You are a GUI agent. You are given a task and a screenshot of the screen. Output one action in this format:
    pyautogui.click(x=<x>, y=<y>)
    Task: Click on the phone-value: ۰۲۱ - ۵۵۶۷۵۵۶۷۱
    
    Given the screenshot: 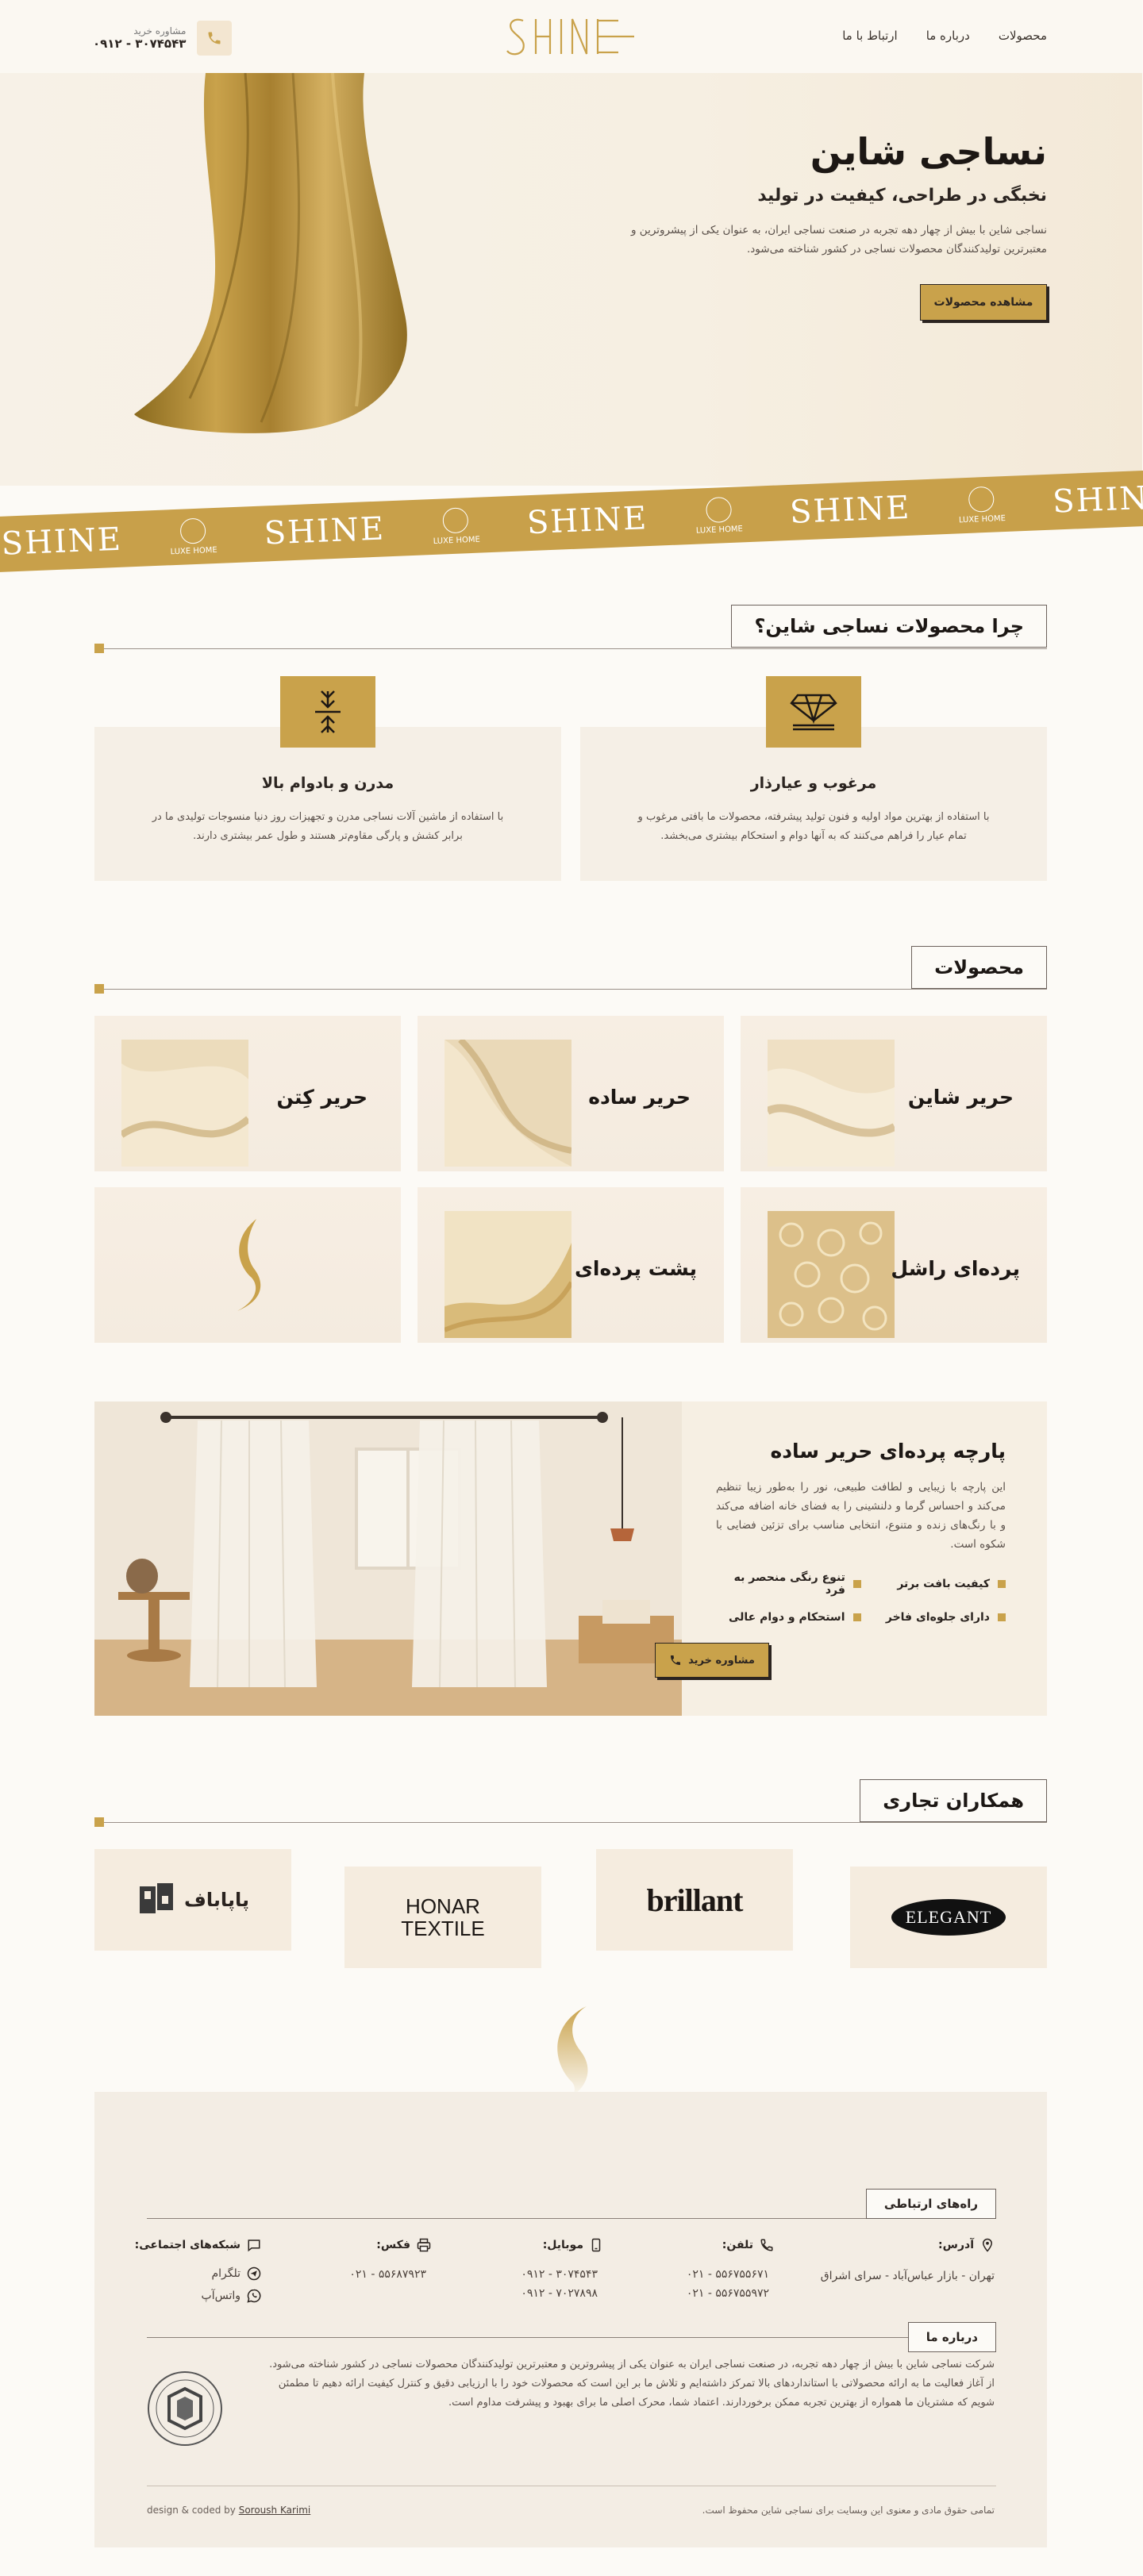 What is the action you would take?
    pyautogui.click(x=728, y=2274)
    